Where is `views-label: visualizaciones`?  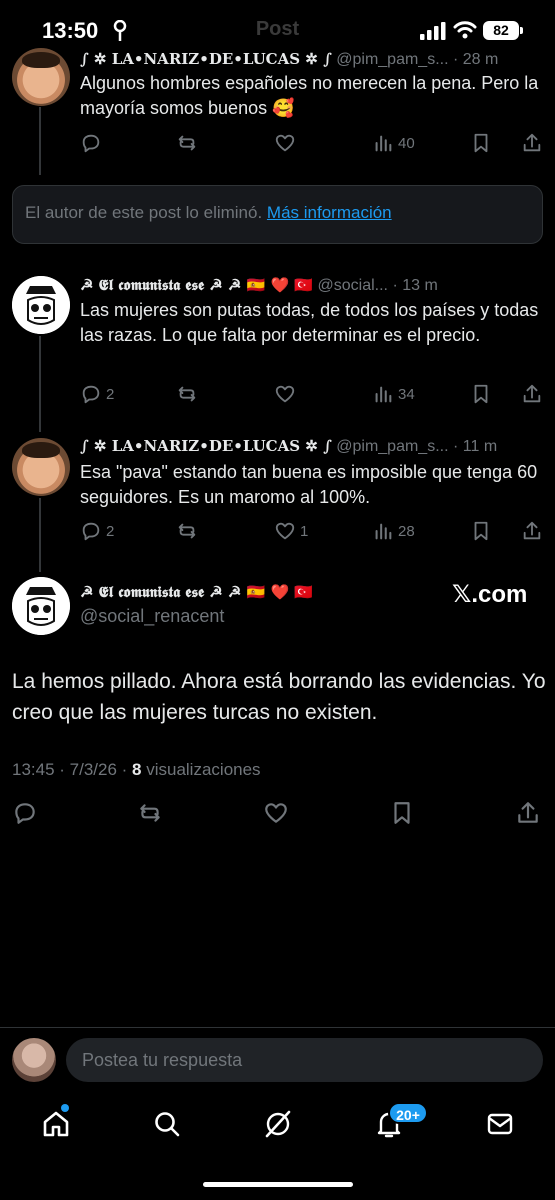 views-label: visualizaciones is located at coordinates (201, 769).